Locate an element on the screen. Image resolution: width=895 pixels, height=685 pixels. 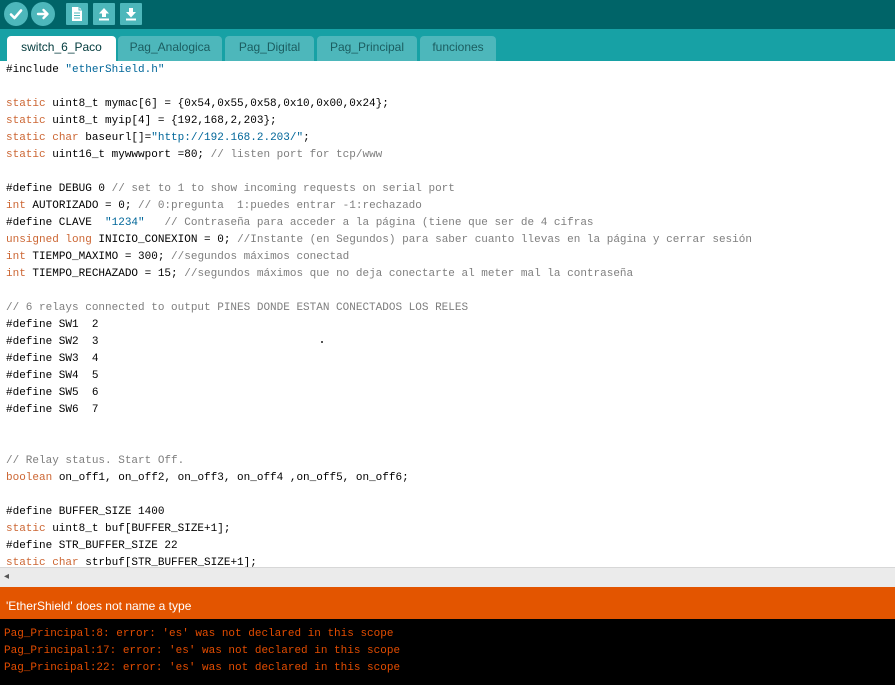
checkmark-icon is located at coordinates (16, 14).